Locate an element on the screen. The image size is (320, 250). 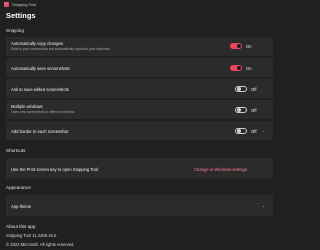
section-title-appearance: Appearance is located at coordinates (18, 187).